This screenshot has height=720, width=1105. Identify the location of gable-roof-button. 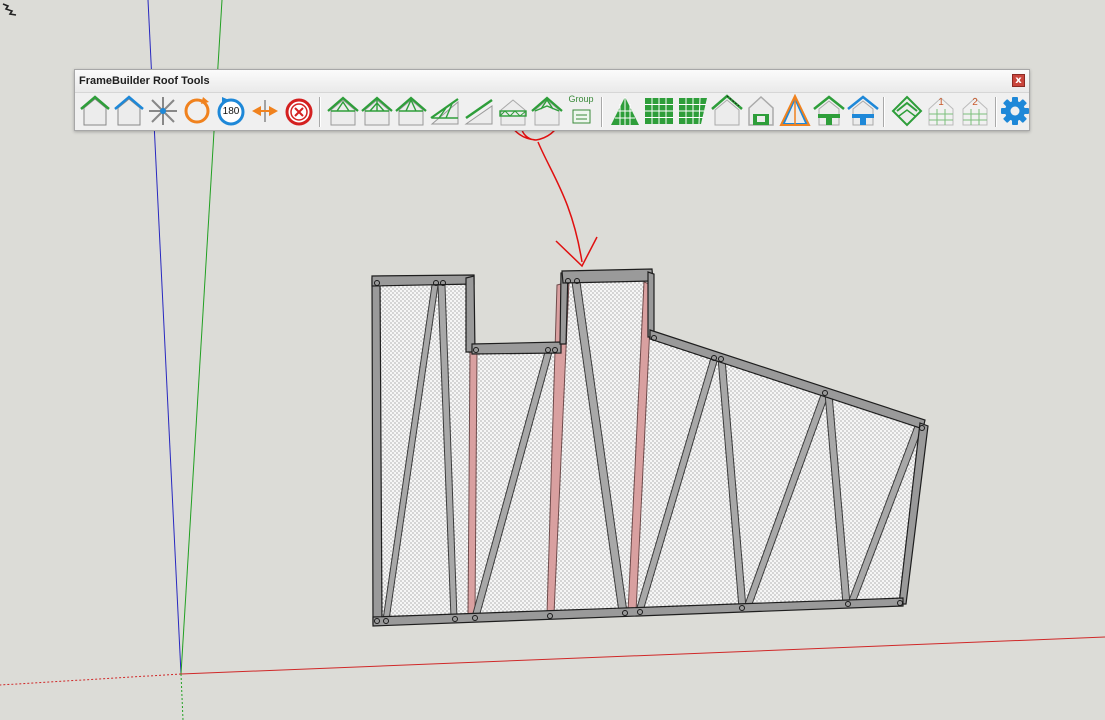
(95, 111).